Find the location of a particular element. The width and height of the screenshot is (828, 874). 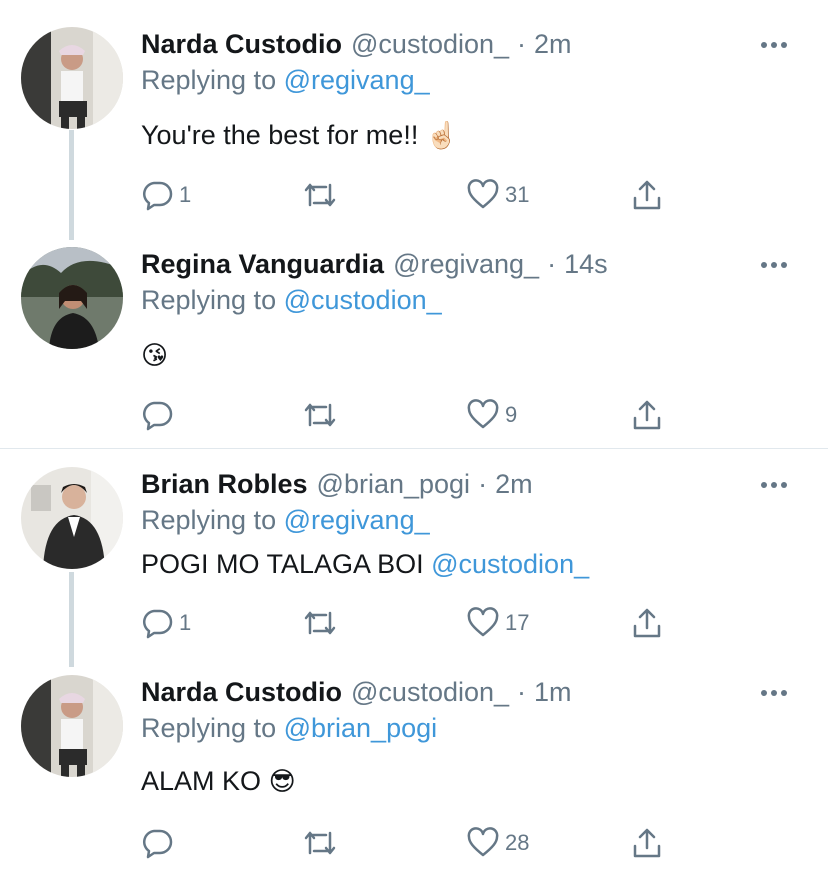

replying-to: Replying to @custodion_ is located at coordinates (291, 300).